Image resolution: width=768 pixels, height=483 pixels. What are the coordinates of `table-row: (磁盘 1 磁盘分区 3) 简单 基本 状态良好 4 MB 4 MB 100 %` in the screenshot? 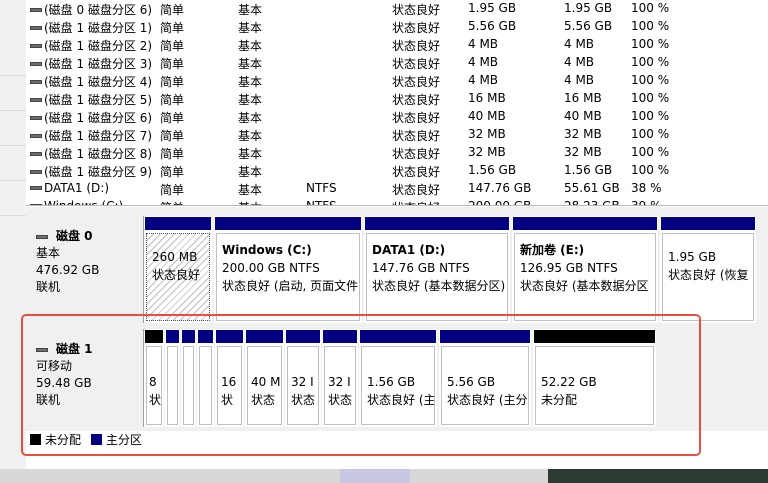 It's located at (397, 62).